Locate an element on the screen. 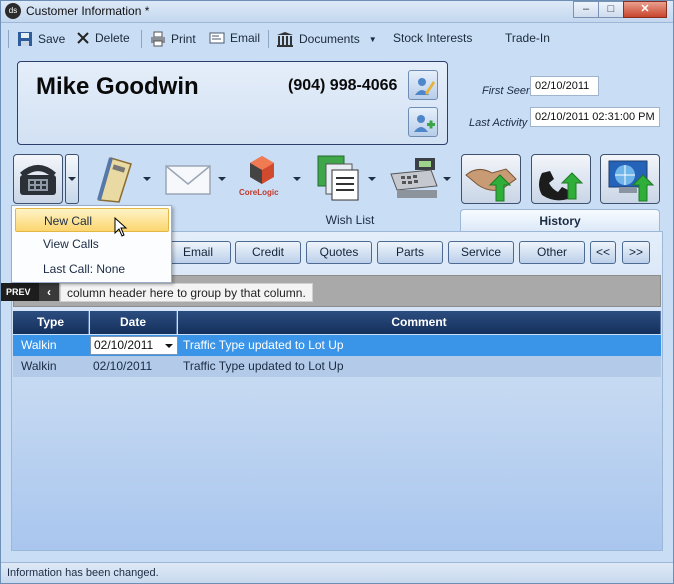  notebook-icon is located at coordinates (114, 180).